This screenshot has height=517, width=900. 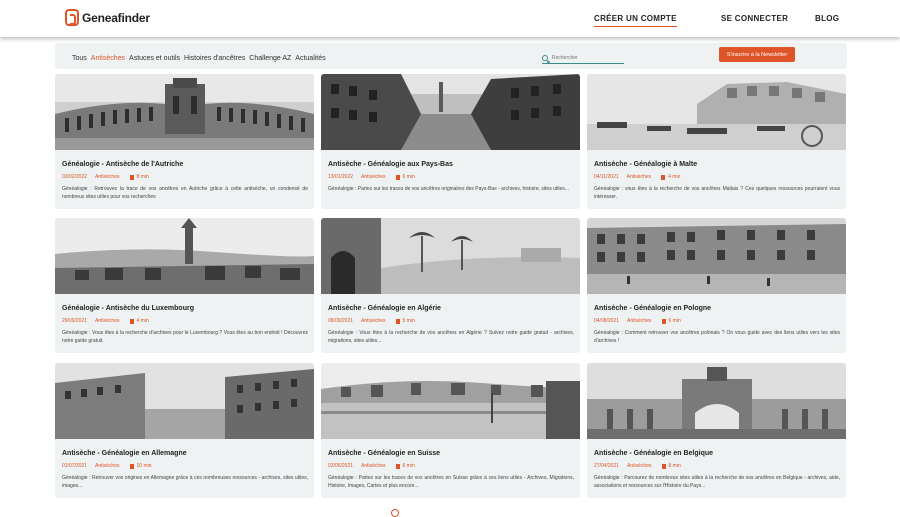 What do you see at coordinates (116, 17) in the screenshot?
I see `brand-name: Geneafinder` at bounding box center [116, 17].